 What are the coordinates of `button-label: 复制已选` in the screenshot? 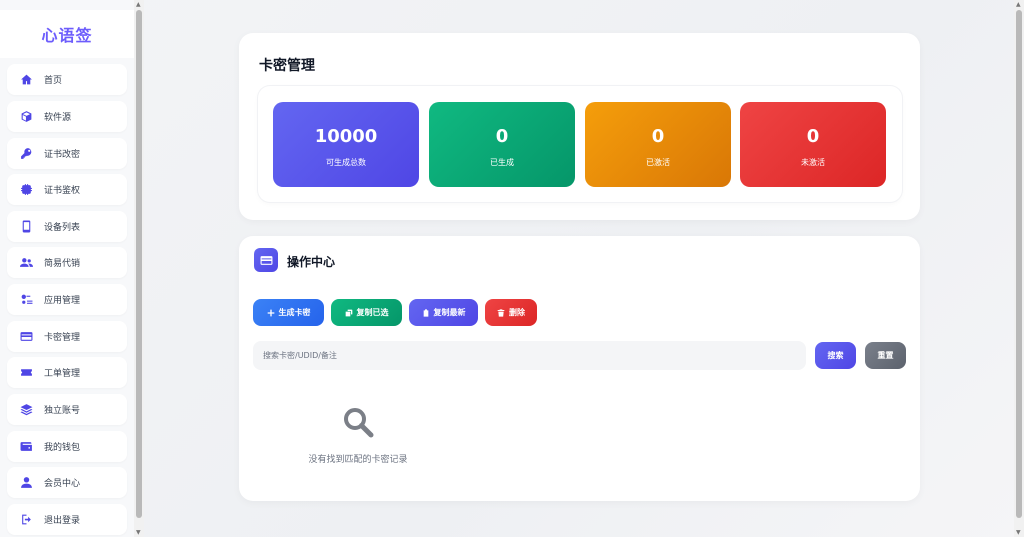 It's located at (372, 312).